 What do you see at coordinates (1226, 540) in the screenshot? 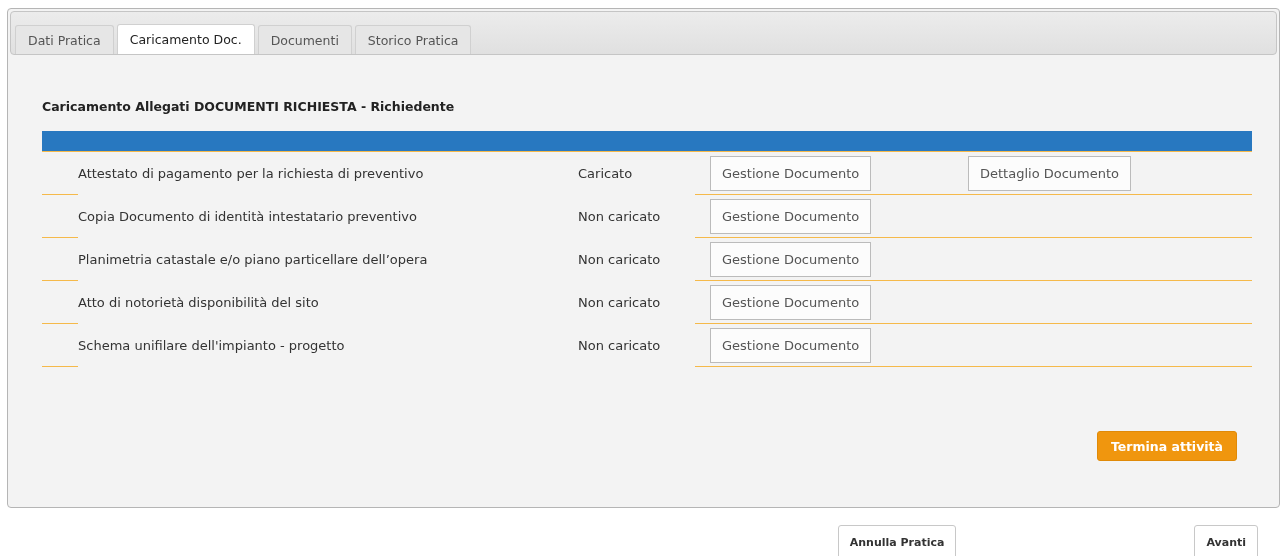
I see `next-button: Avanti` at bounding box center [1226, 540].